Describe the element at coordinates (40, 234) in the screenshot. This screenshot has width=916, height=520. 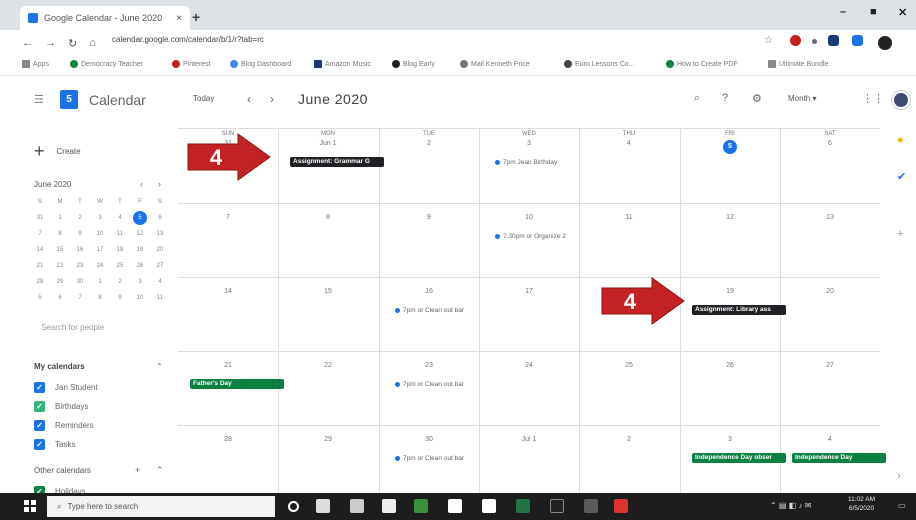
I see `mini-day: 7` at that location.